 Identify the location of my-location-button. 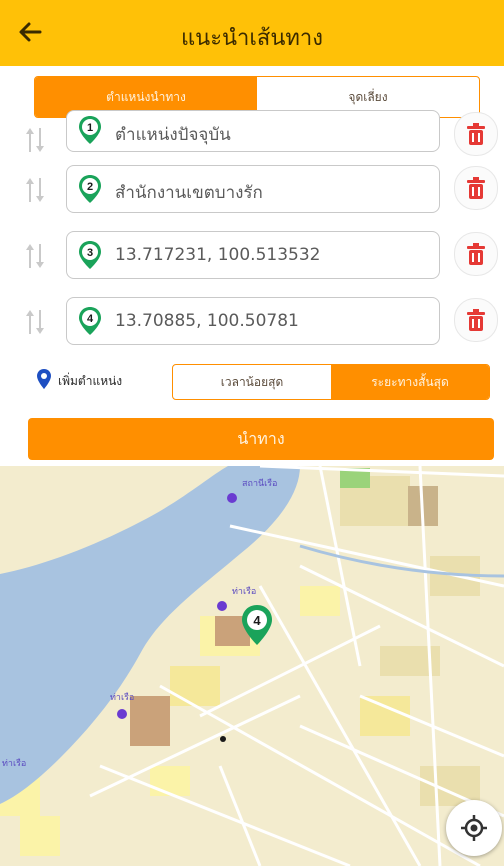
(474, 828).